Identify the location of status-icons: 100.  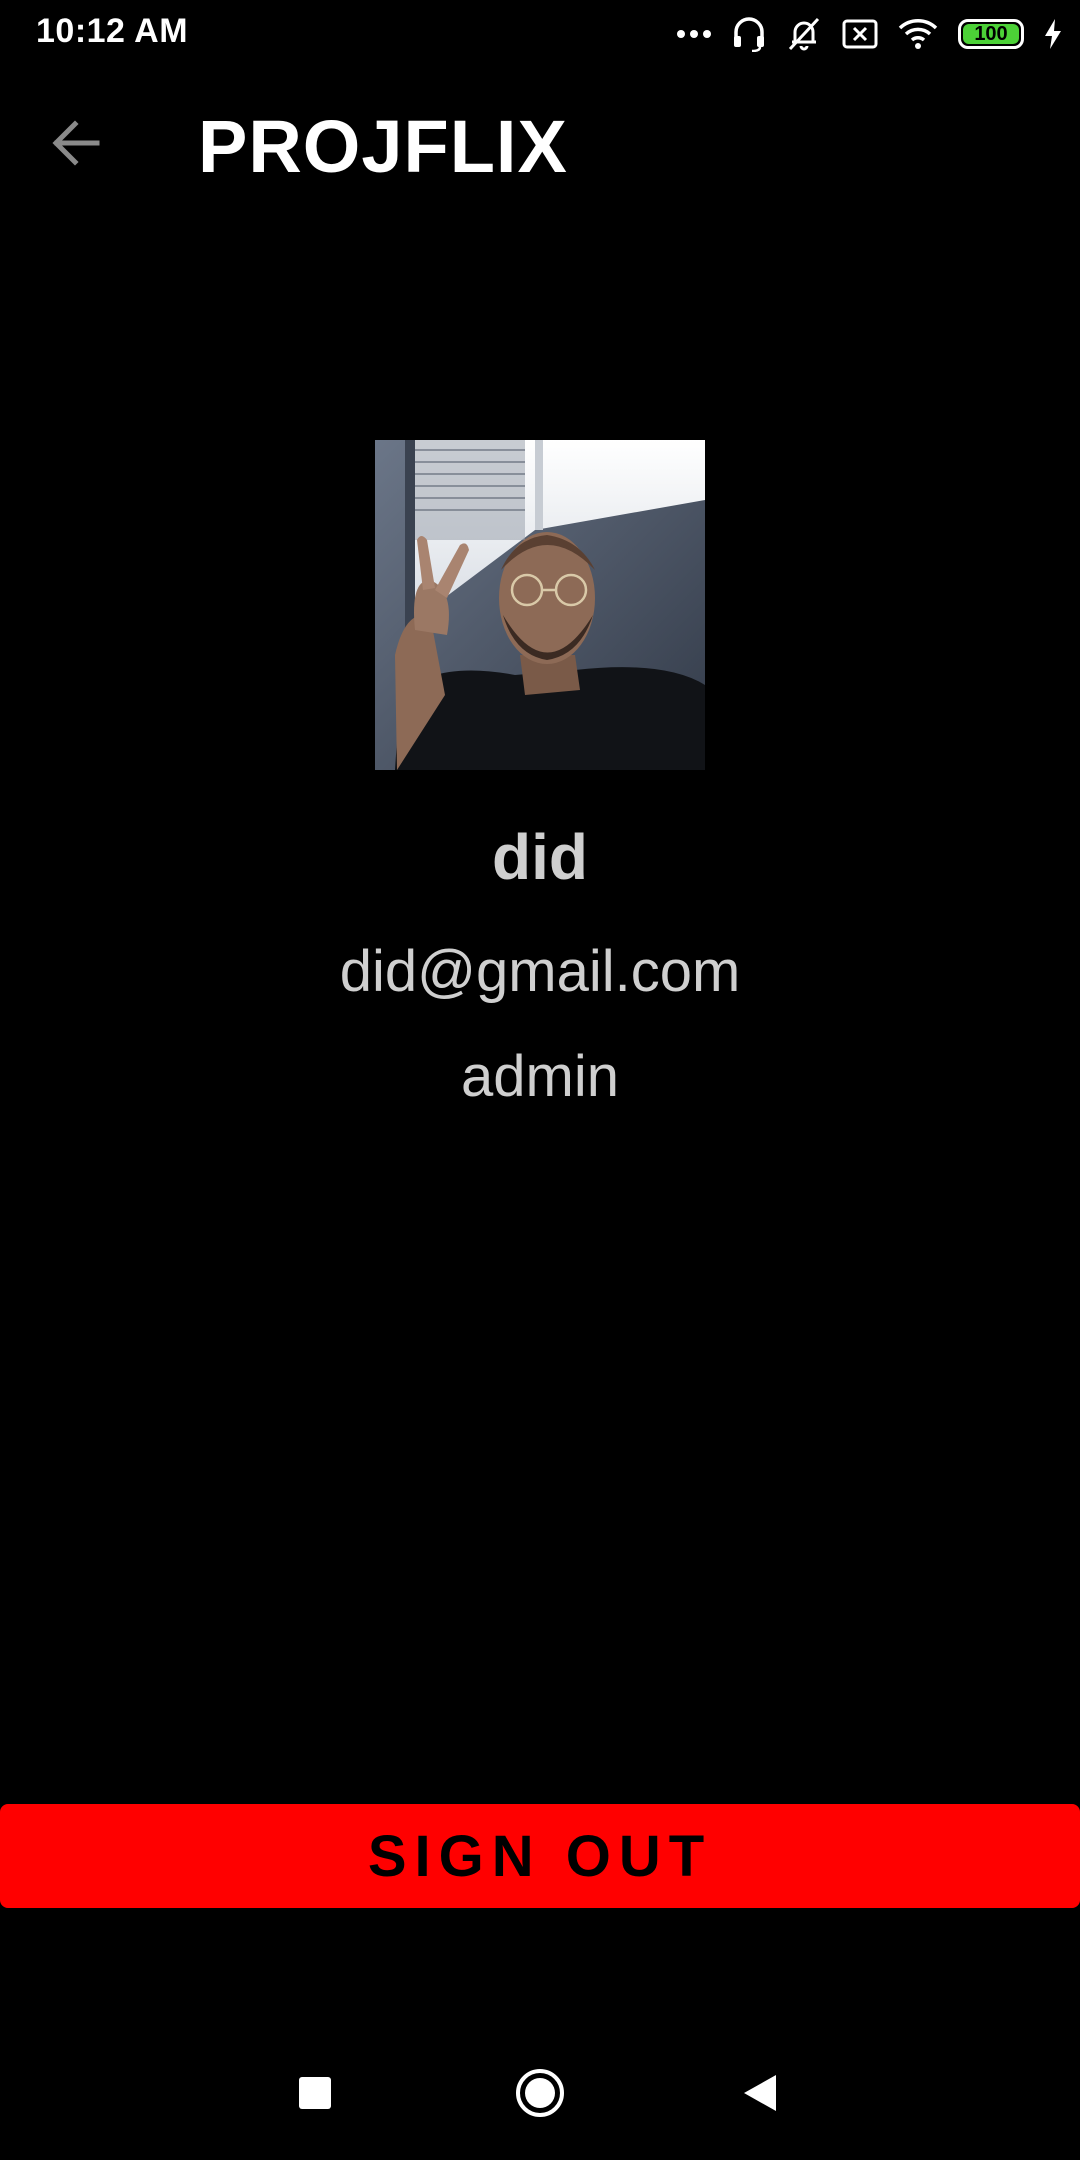
(869, 34).